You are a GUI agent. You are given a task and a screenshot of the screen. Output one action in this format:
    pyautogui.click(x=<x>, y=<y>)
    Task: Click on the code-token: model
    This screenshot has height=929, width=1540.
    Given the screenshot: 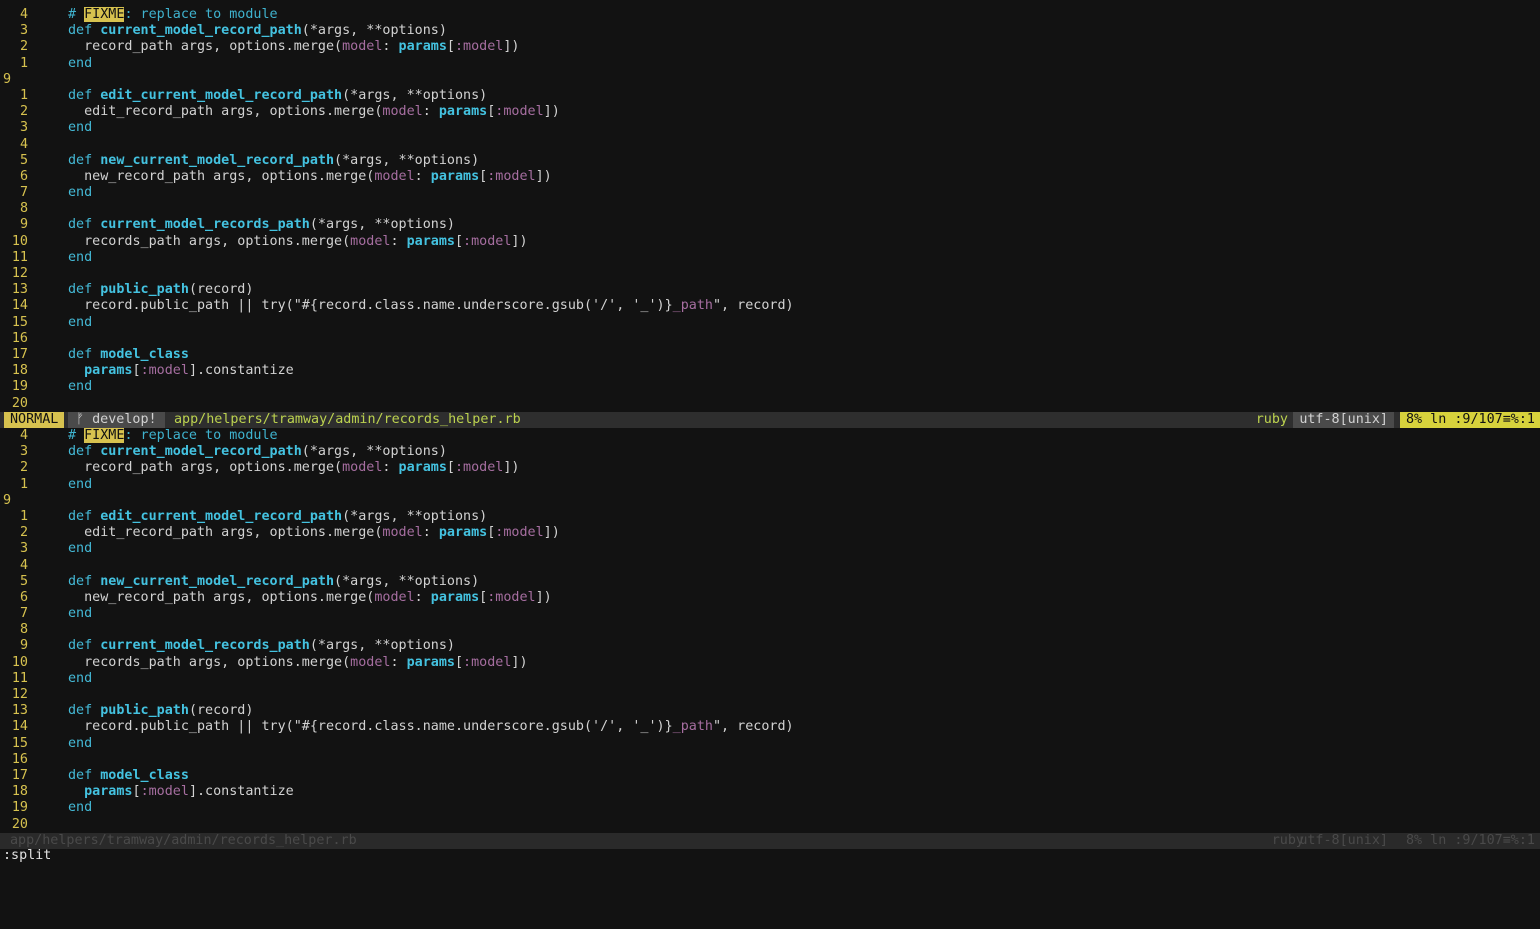 What is the action you would take?
    pyautogui.click(x=402, y=112)
    